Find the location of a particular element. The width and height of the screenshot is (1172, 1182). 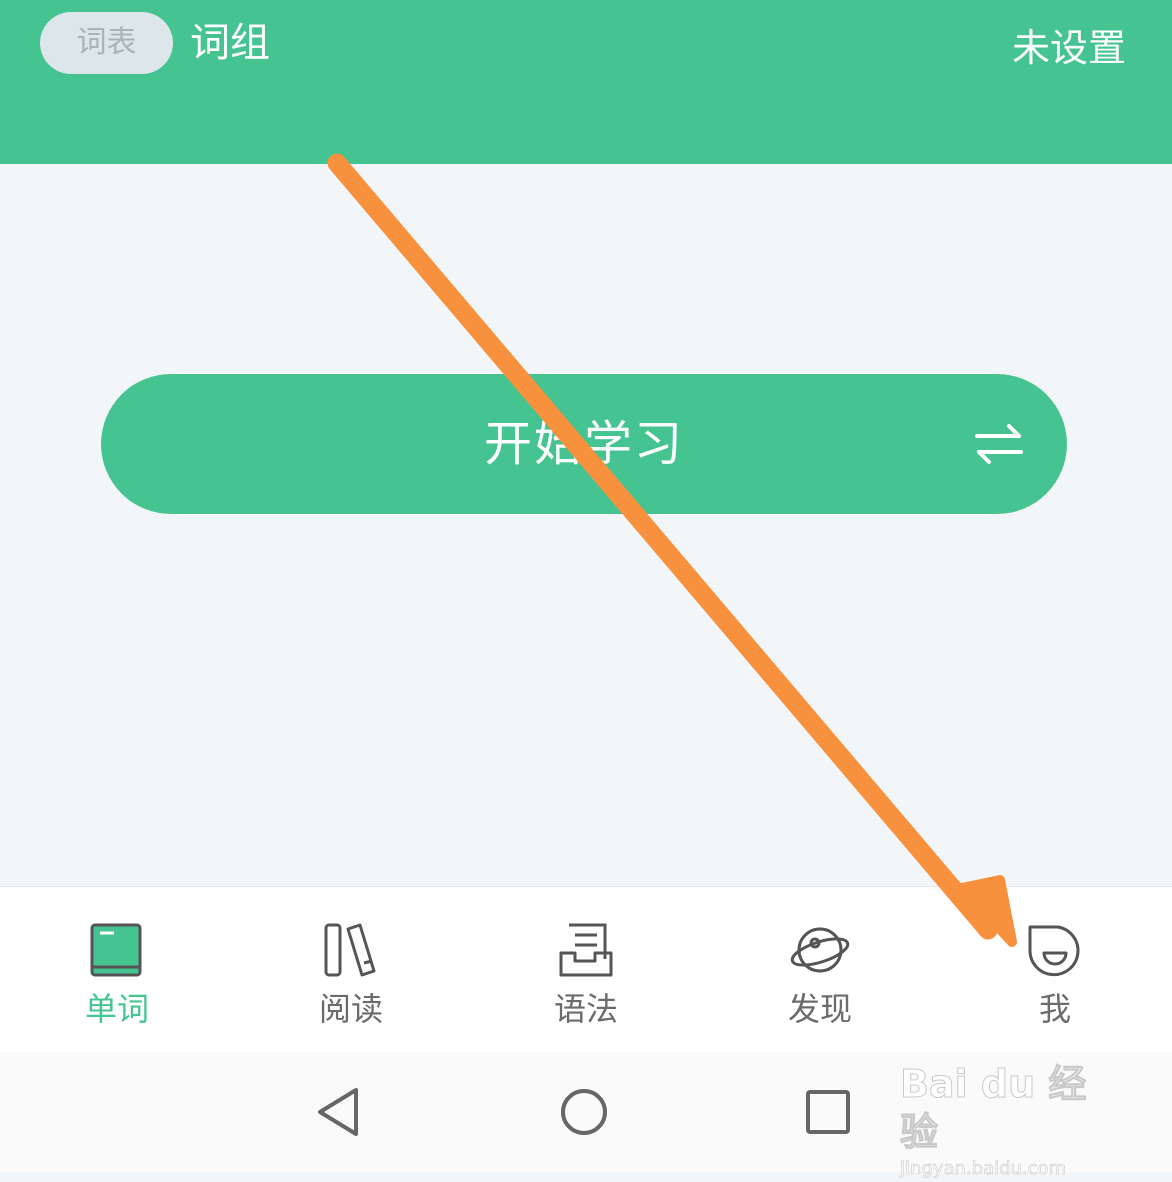

tab-grammar-label: 语法 is located at coordinates (585, 1009).